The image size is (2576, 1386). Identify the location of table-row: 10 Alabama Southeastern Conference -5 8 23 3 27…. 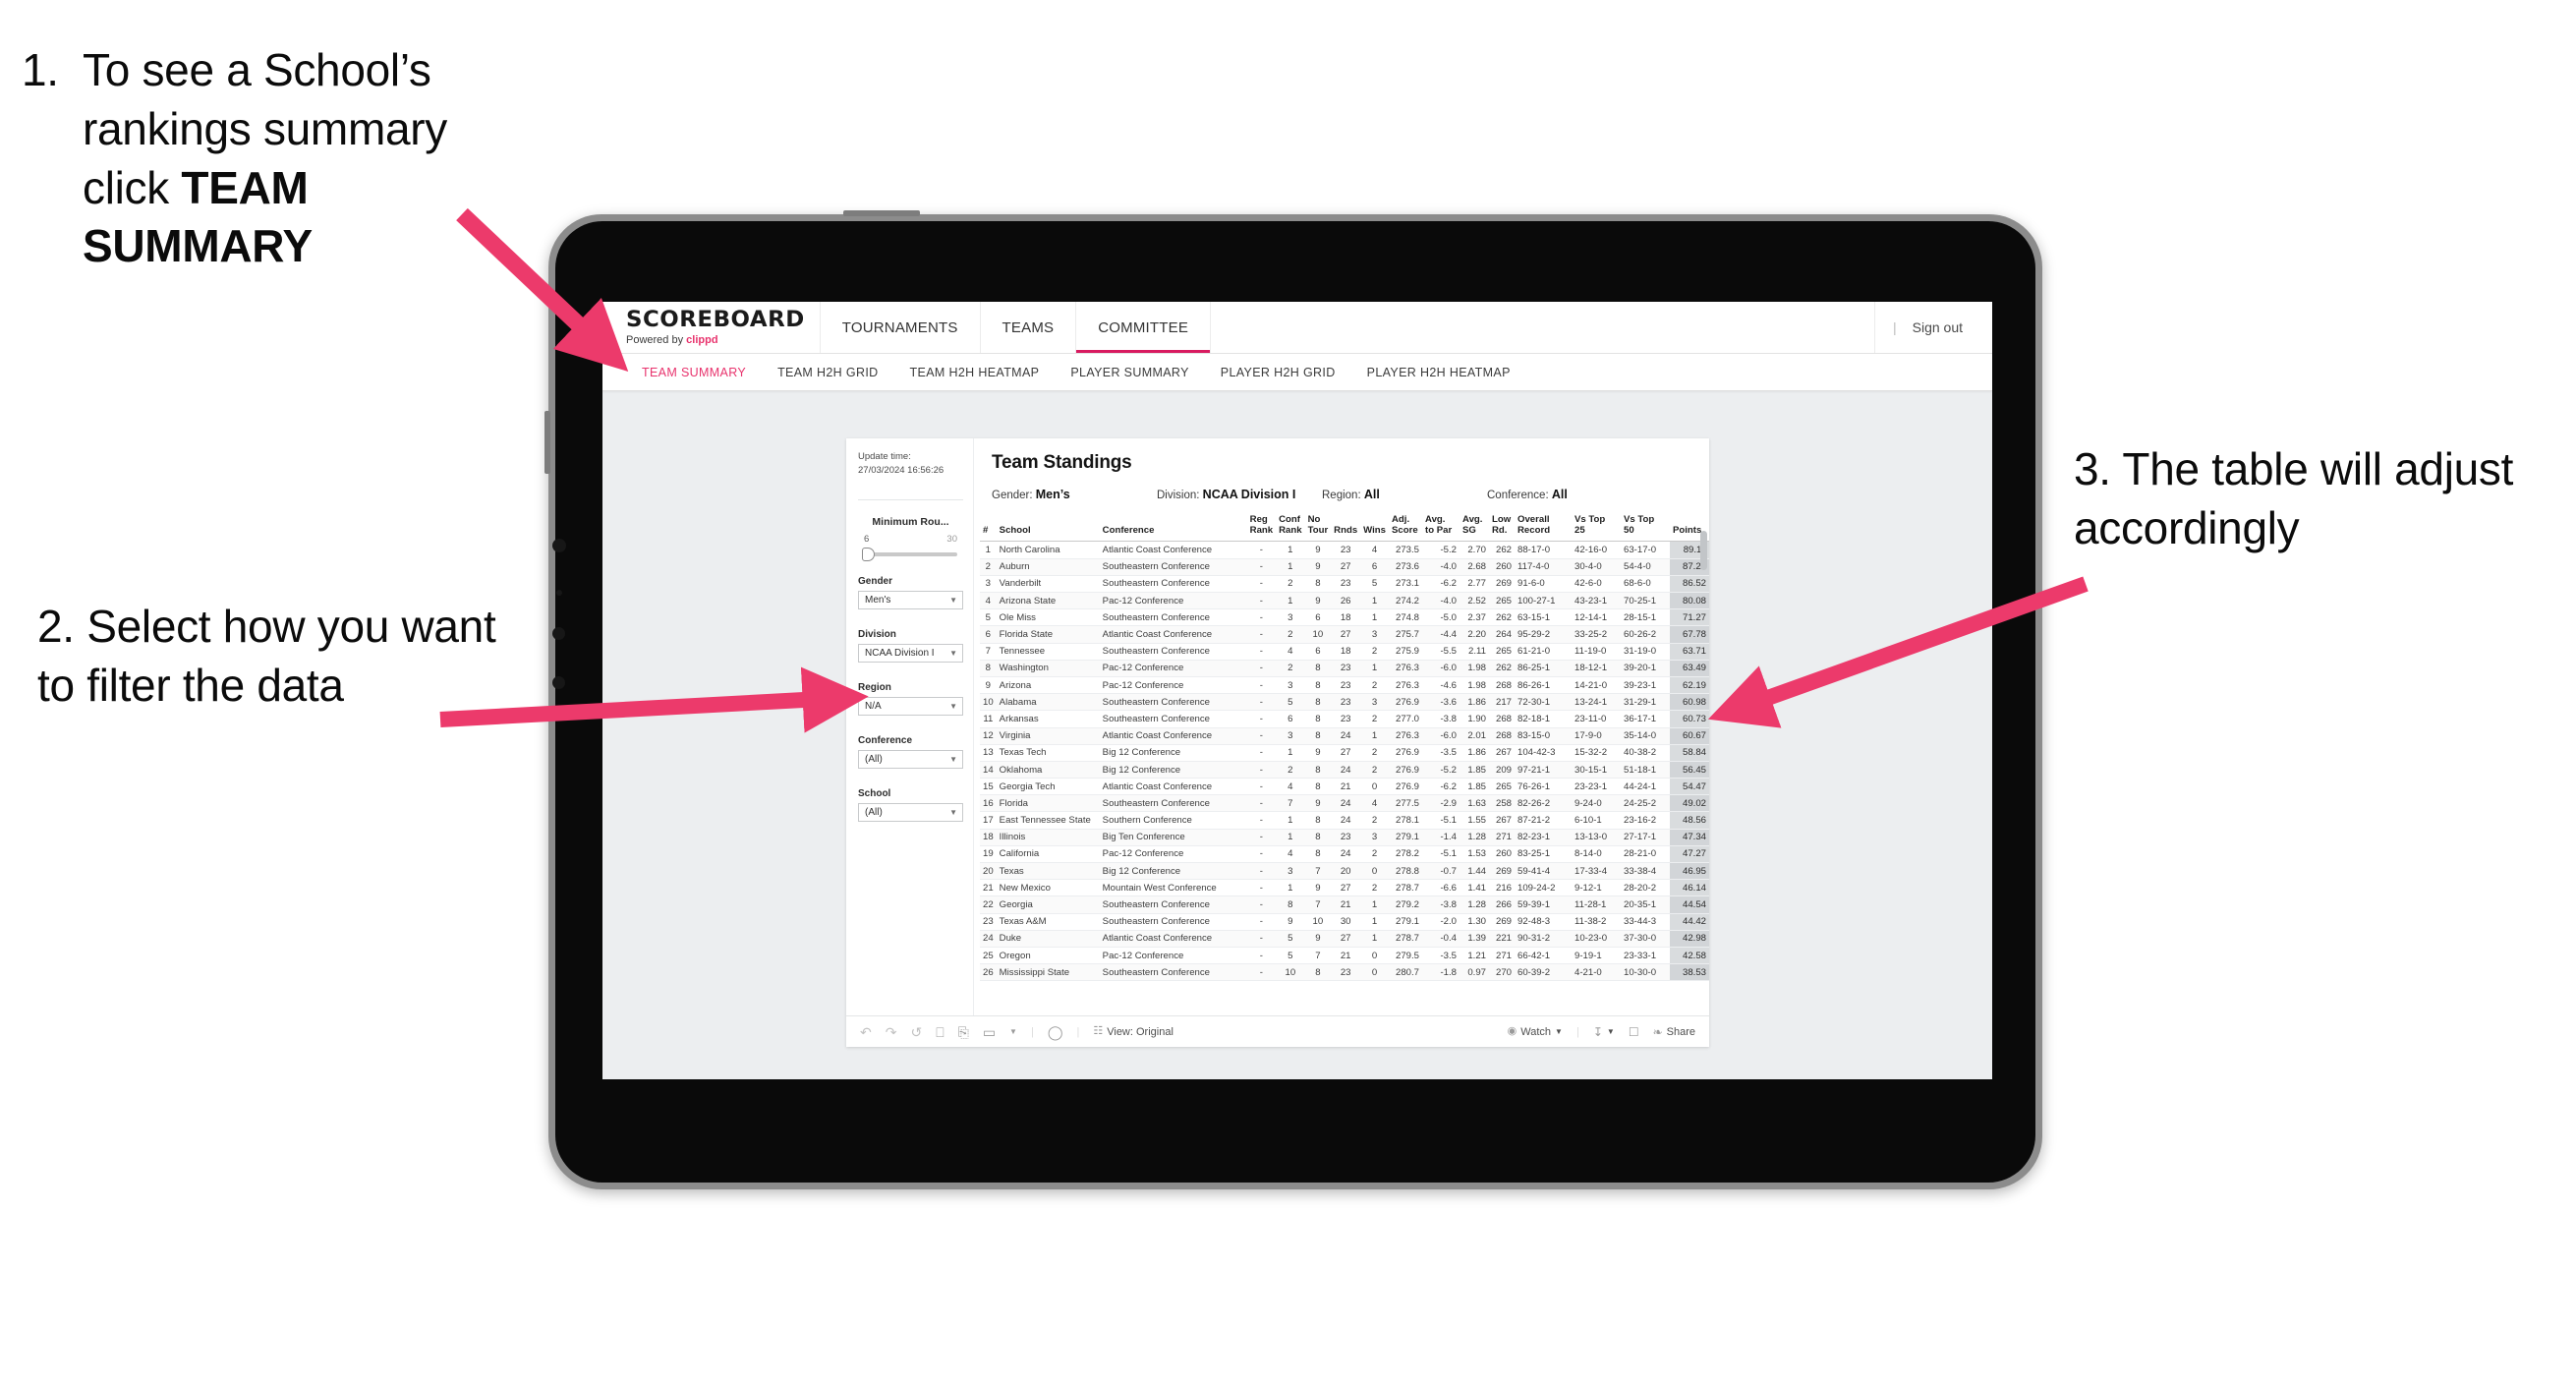
(1345, 702).